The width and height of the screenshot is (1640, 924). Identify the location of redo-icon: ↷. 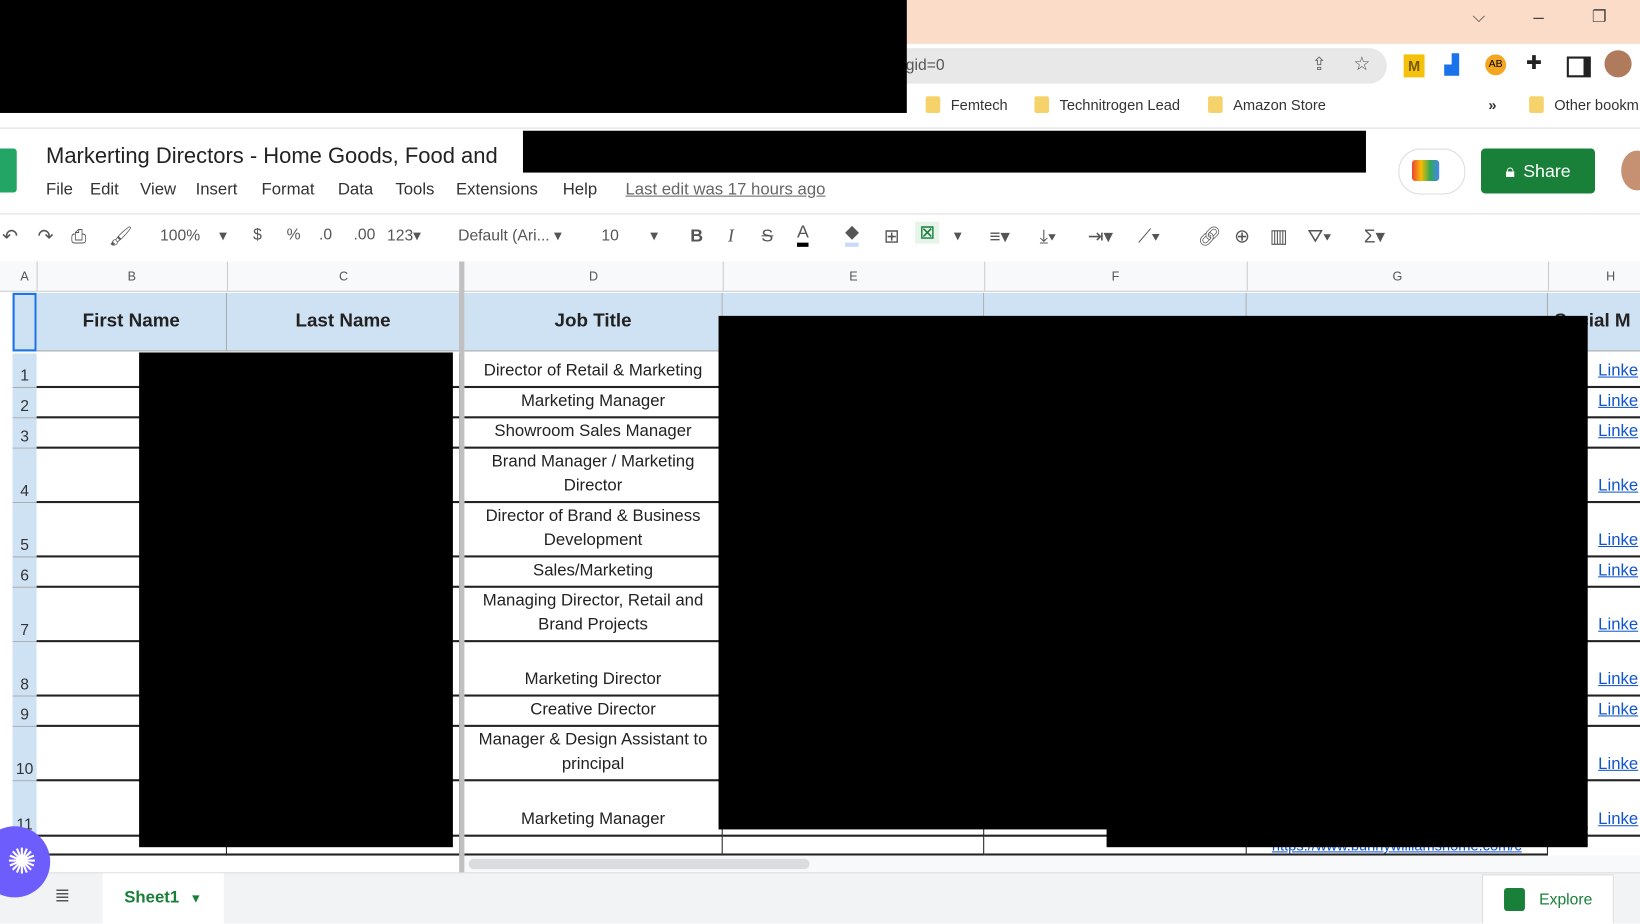
(46, 237).